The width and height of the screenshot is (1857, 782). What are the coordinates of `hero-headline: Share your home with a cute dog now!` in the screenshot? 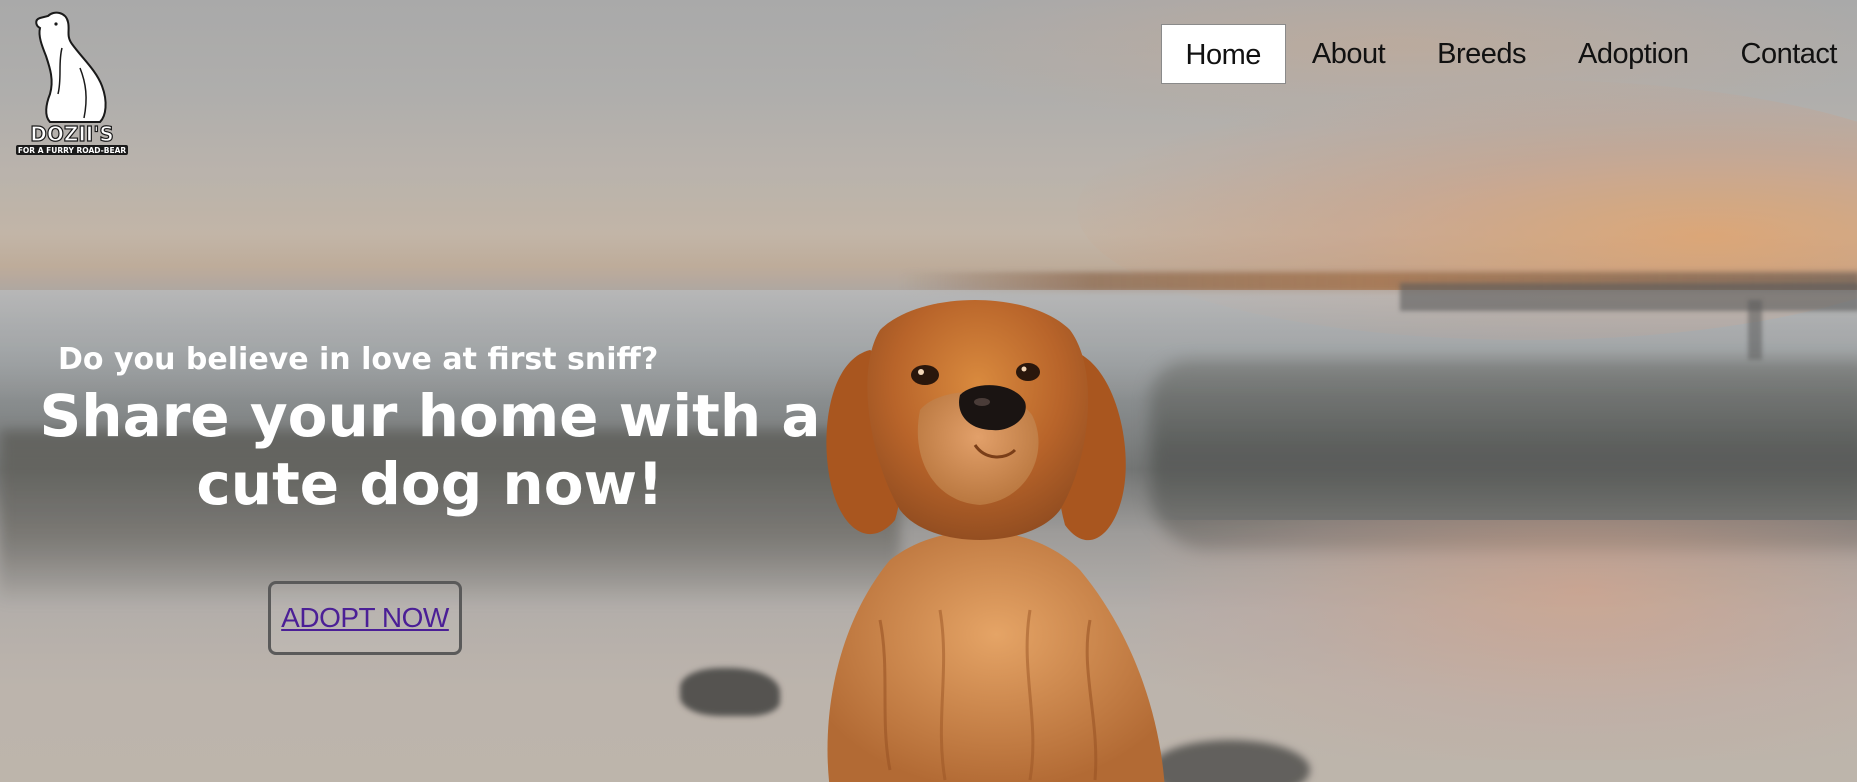 It's located at (430, 450).